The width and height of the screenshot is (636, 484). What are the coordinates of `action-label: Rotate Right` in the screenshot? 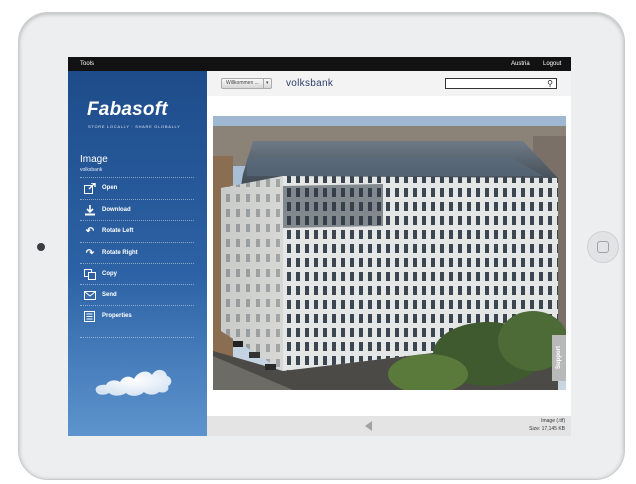 It's located at (120, 253).